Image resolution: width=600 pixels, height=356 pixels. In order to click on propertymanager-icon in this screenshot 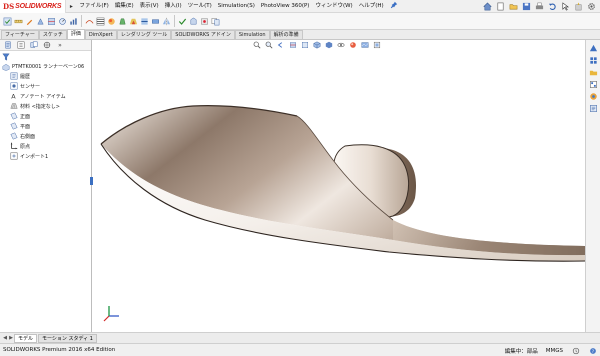, I will do `click(21, 45)`.